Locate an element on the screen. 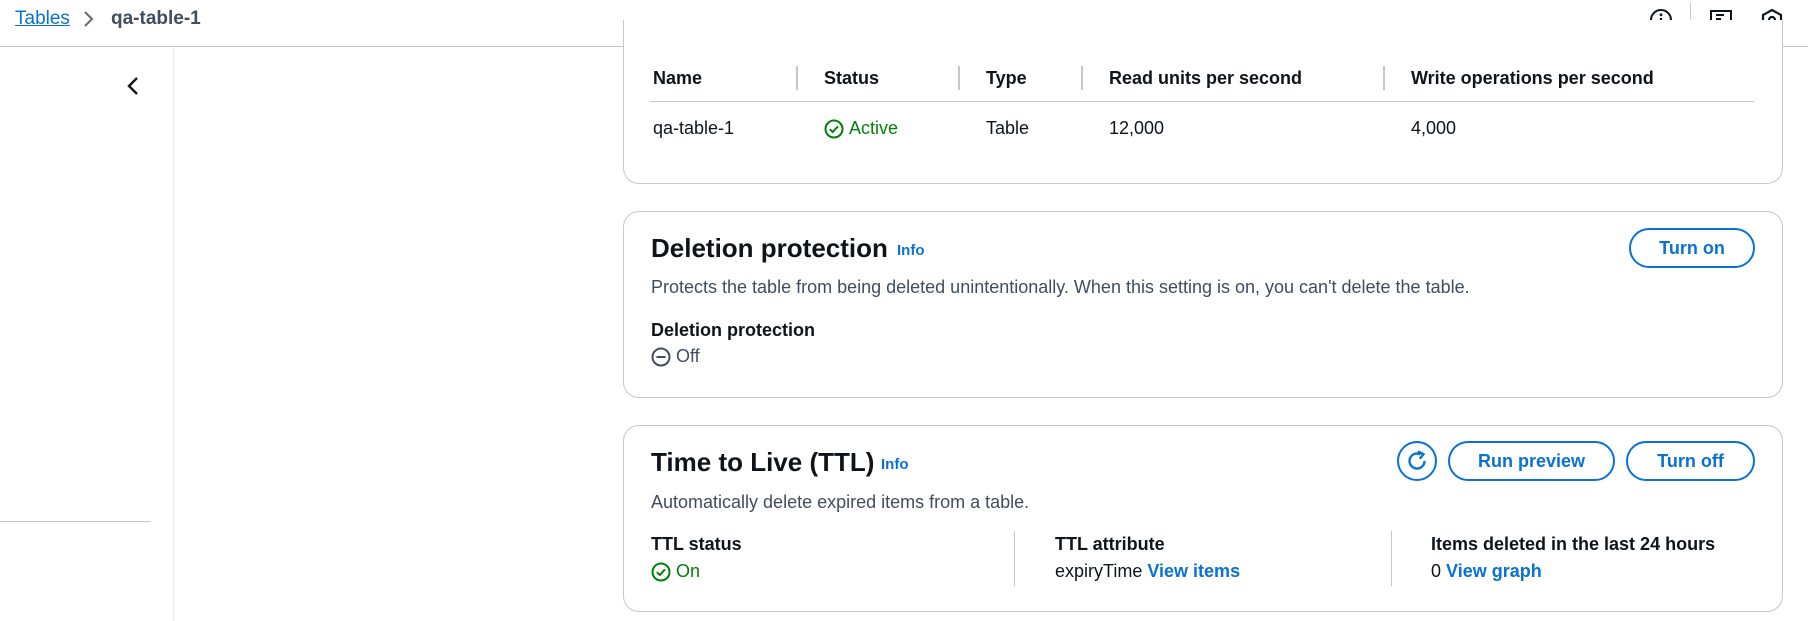  cell-write-ops: 4,000 is located at coordinates (1434, 128).